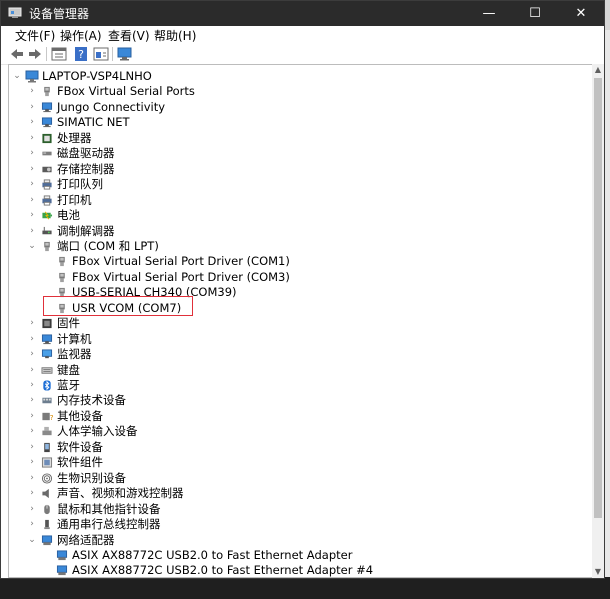 The width and height of the screenshot is (610, 599). What do you see at coordinates (299, 370) in the screenshot?
I see `tree-category: › 键盘` at bounding box center [299, 370].